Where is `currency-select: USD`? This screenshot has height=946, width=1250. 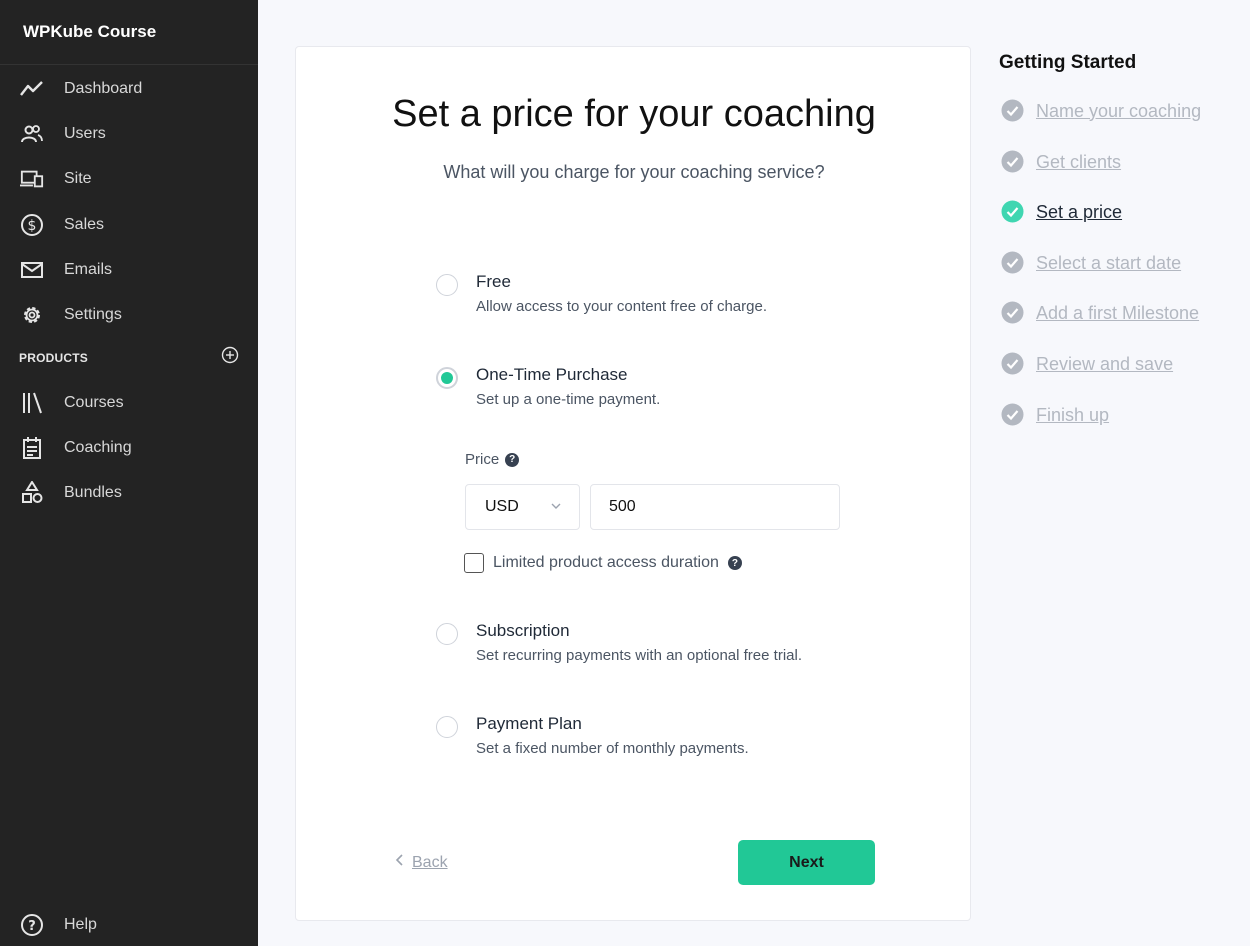
currency-select: USD is located at coordinates (522, 507).